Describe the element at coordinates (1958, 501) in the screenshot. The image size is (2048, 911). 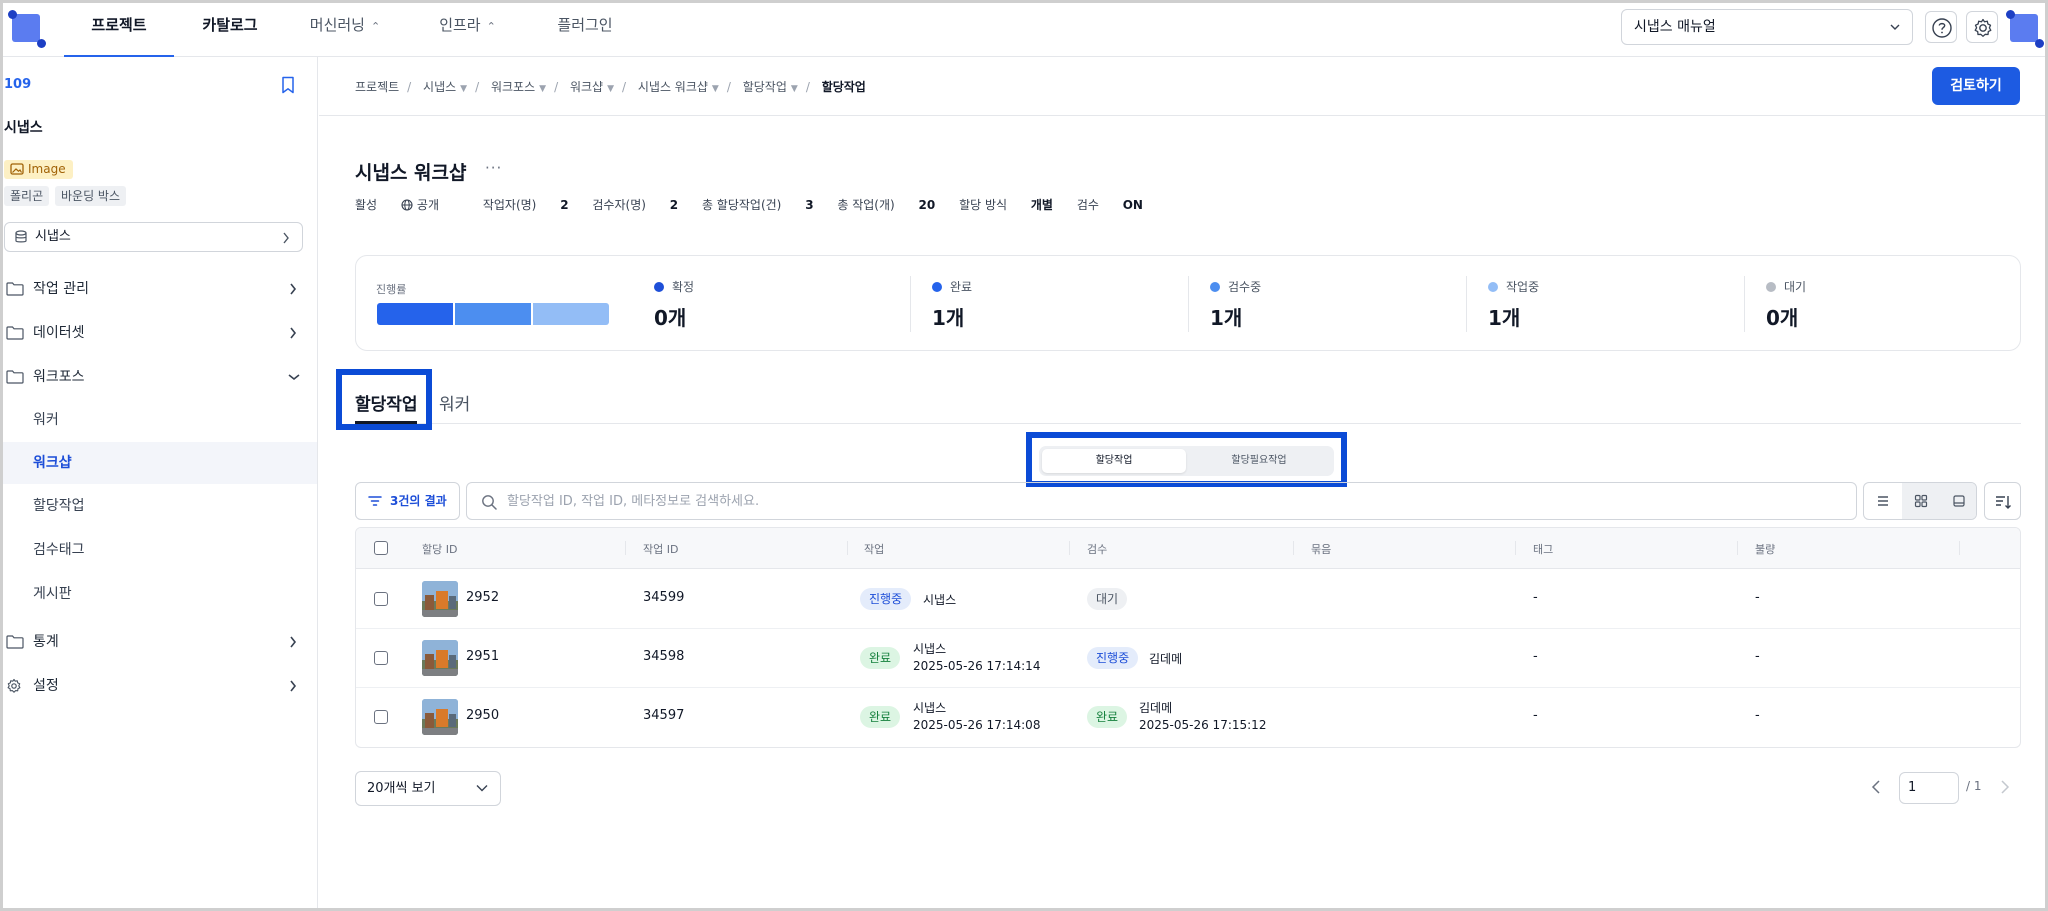
I see `gallery-view-button` at that location.